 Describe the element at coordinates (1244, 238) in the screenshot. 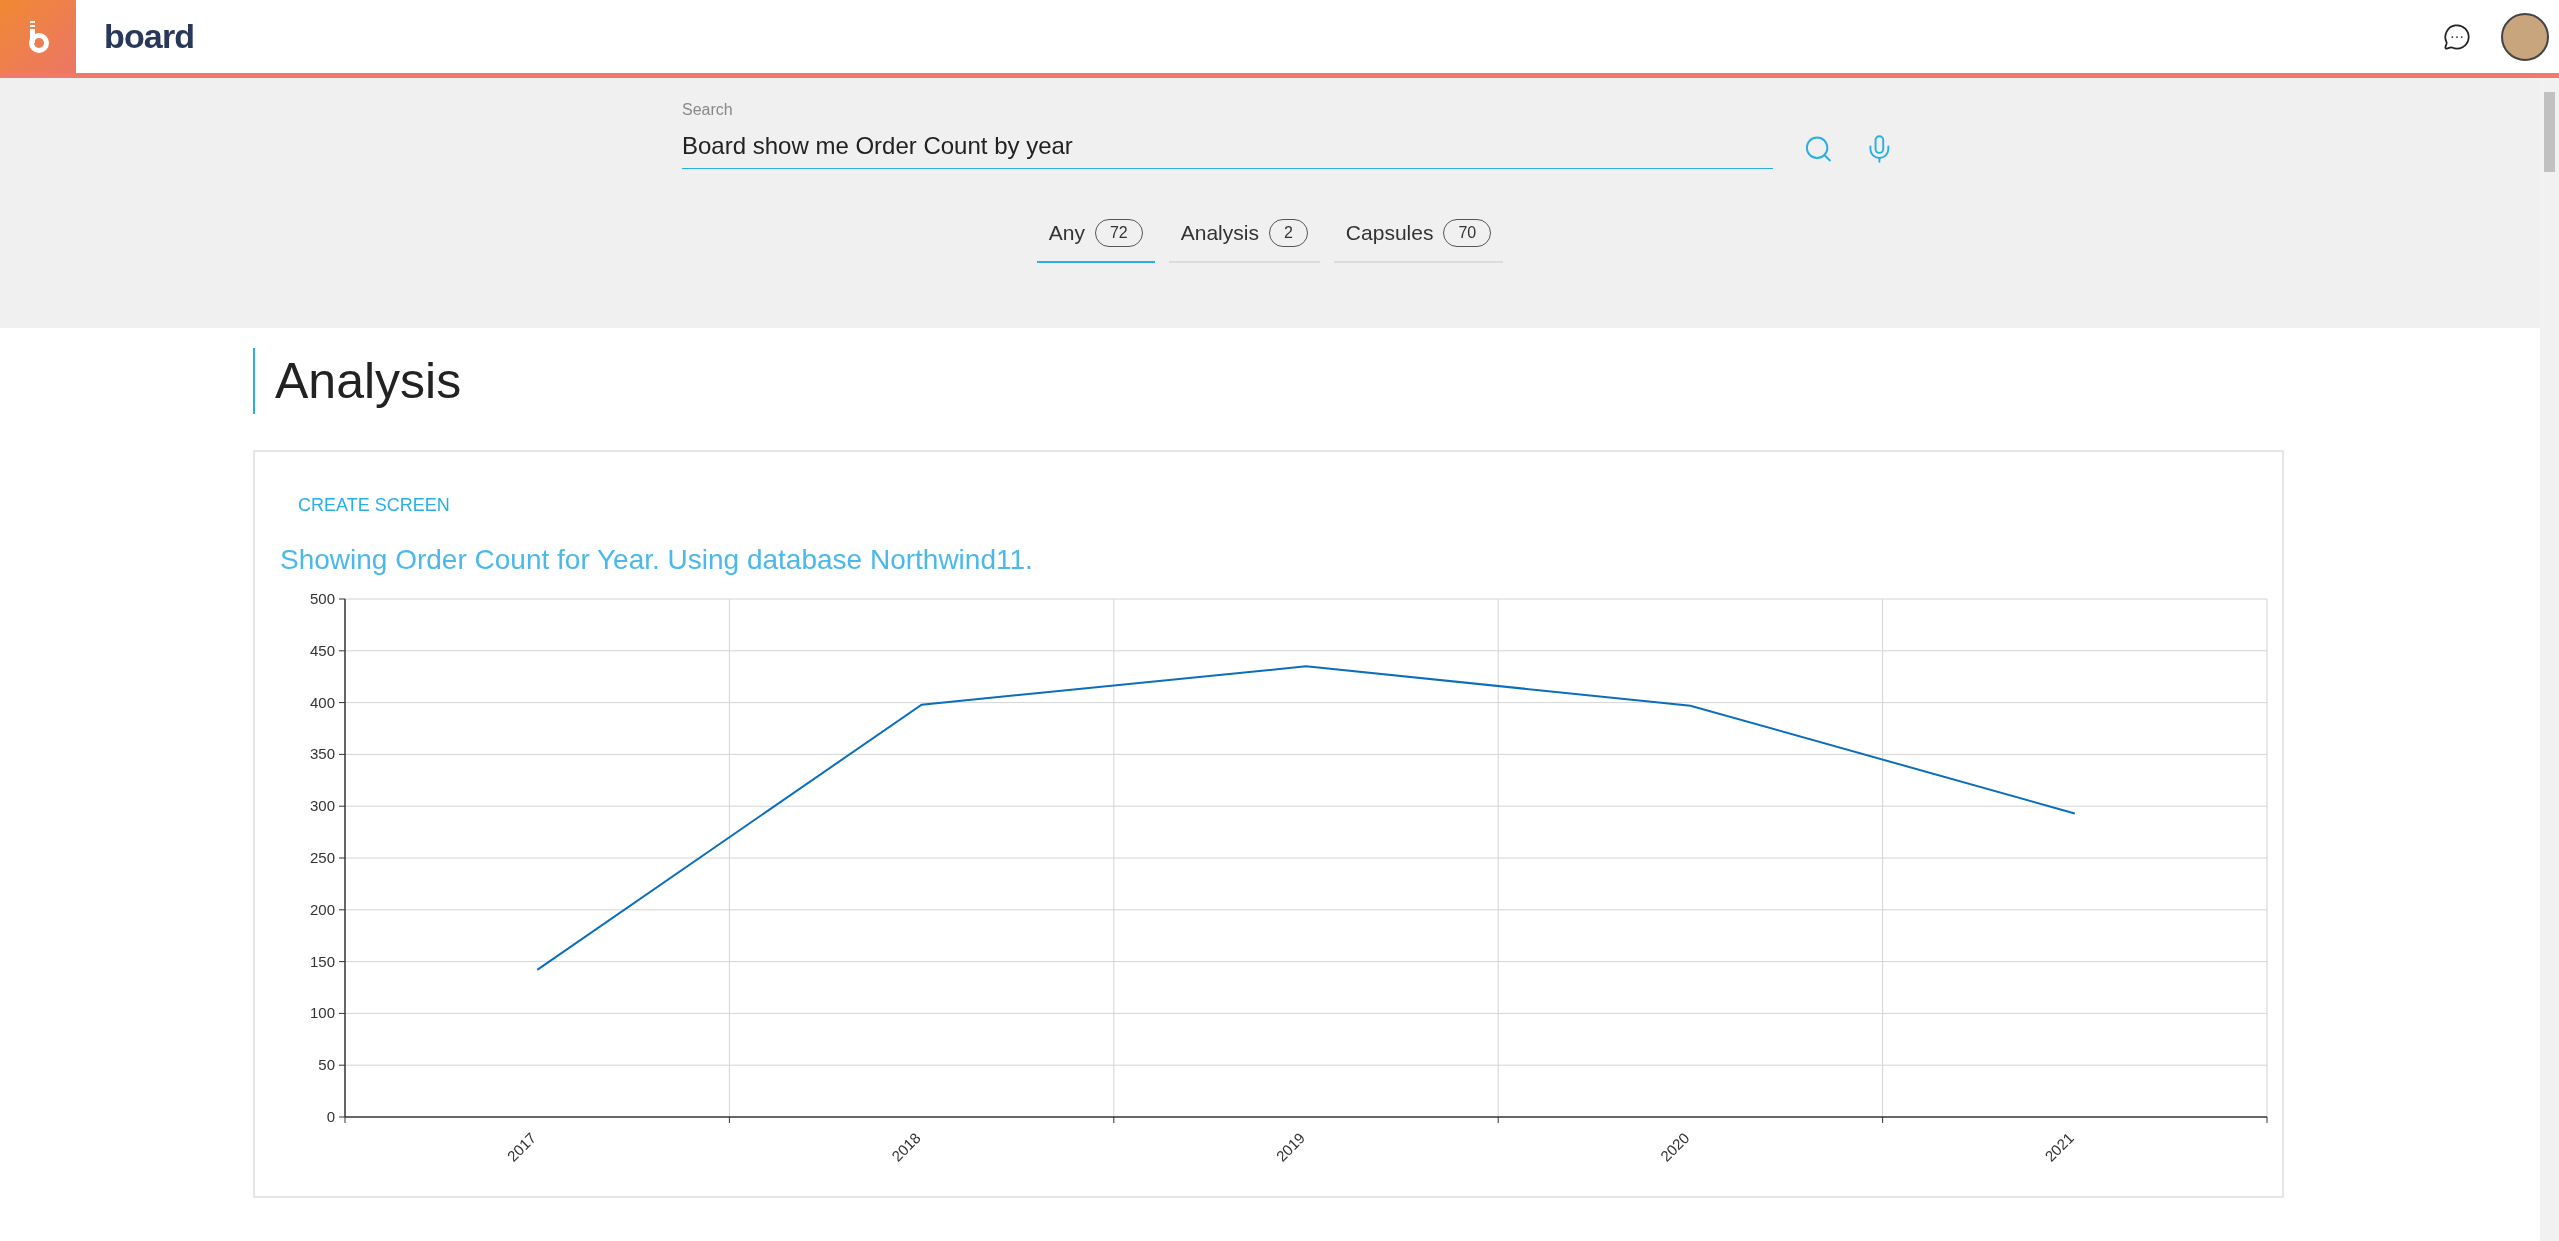

I see `filter-tab: Analysis 2` at that location.